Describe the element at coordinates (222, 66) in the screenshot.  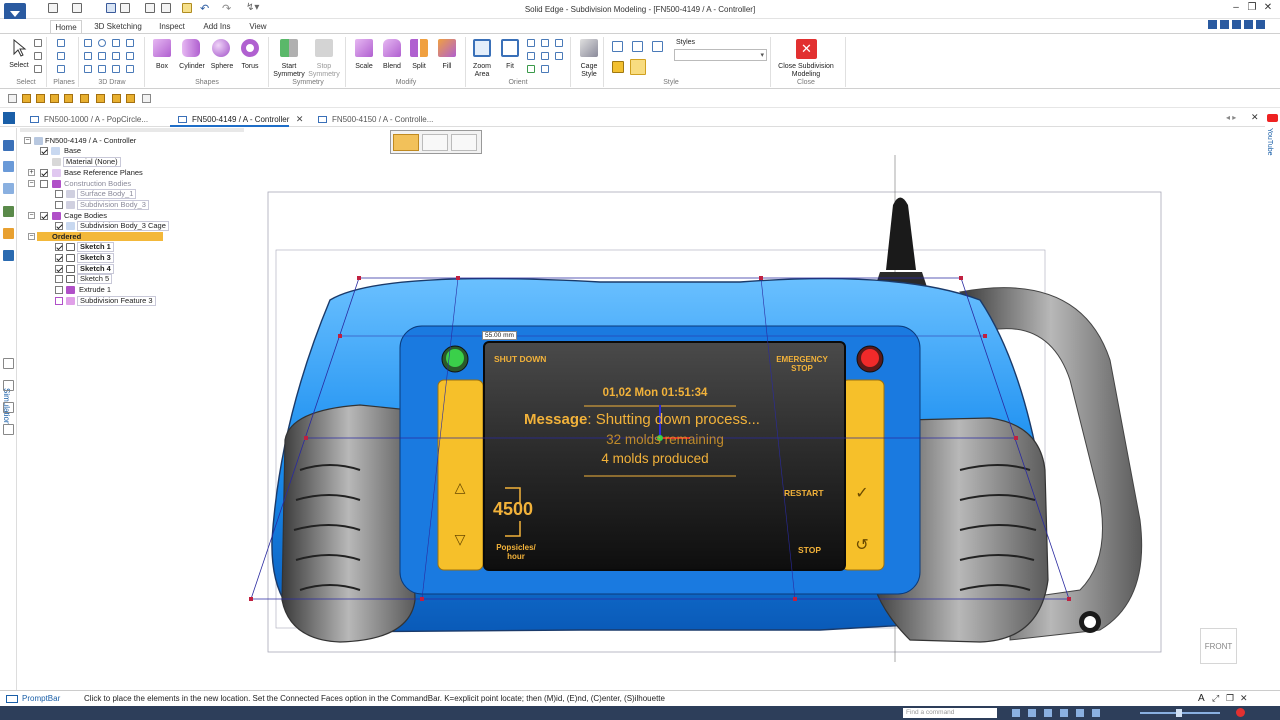
I see `sphere-label: Sphere` at that location.